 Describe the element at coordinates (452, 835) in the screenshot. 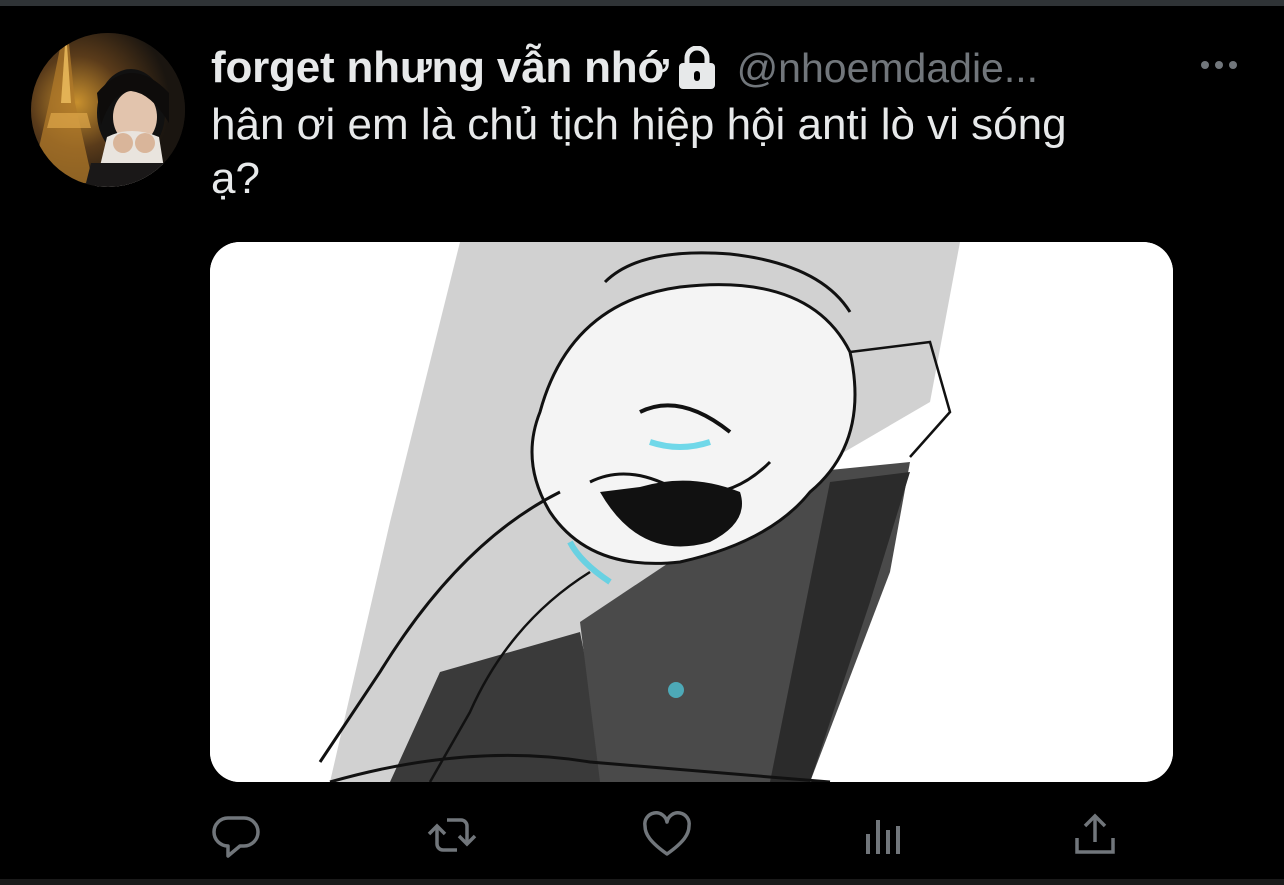

I see `retweet-icon` at that location.